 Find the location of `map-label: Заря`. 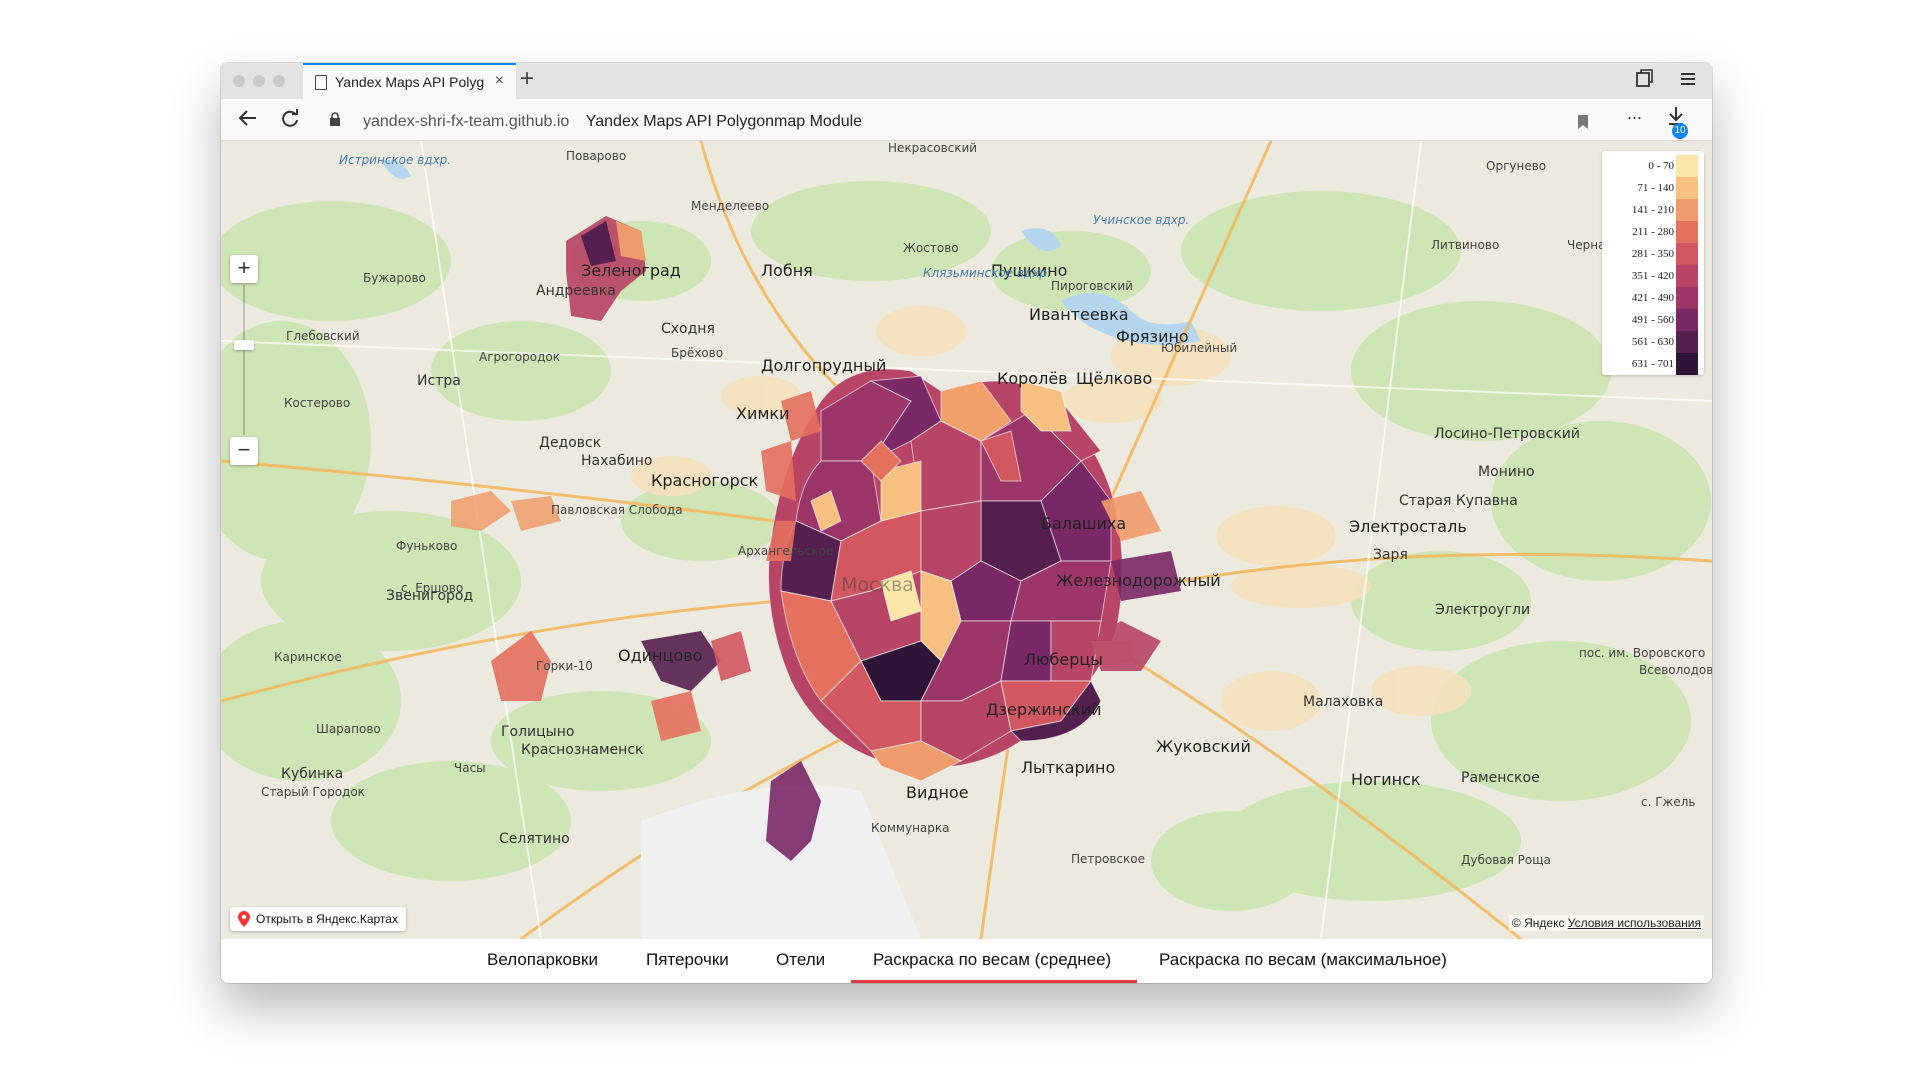

map-label: Заря is located at coordinates (1390, 555).